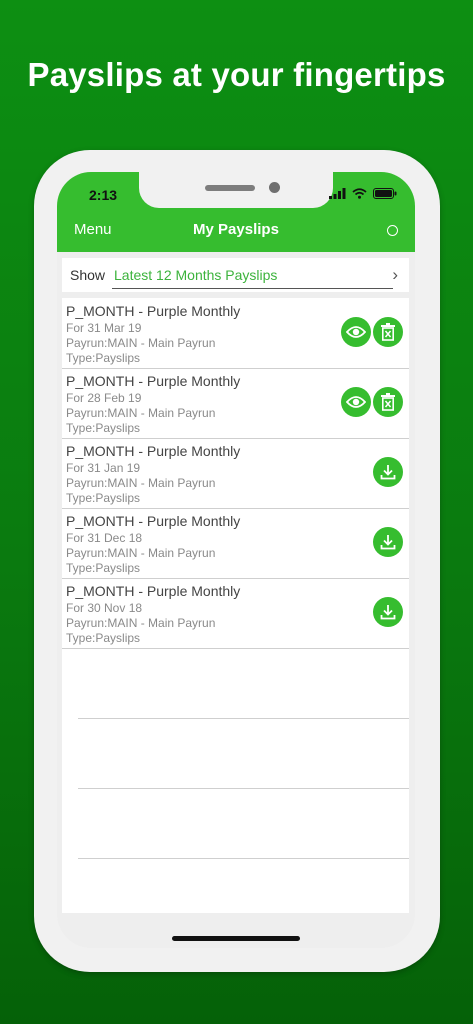 The height and width of the screenshot is (1024, 473). What do you see at coordinates (236, 212) in the screenshot?
I see `top-bar: 2:13 Menu My Payslips` at bounding box center [236, 212].